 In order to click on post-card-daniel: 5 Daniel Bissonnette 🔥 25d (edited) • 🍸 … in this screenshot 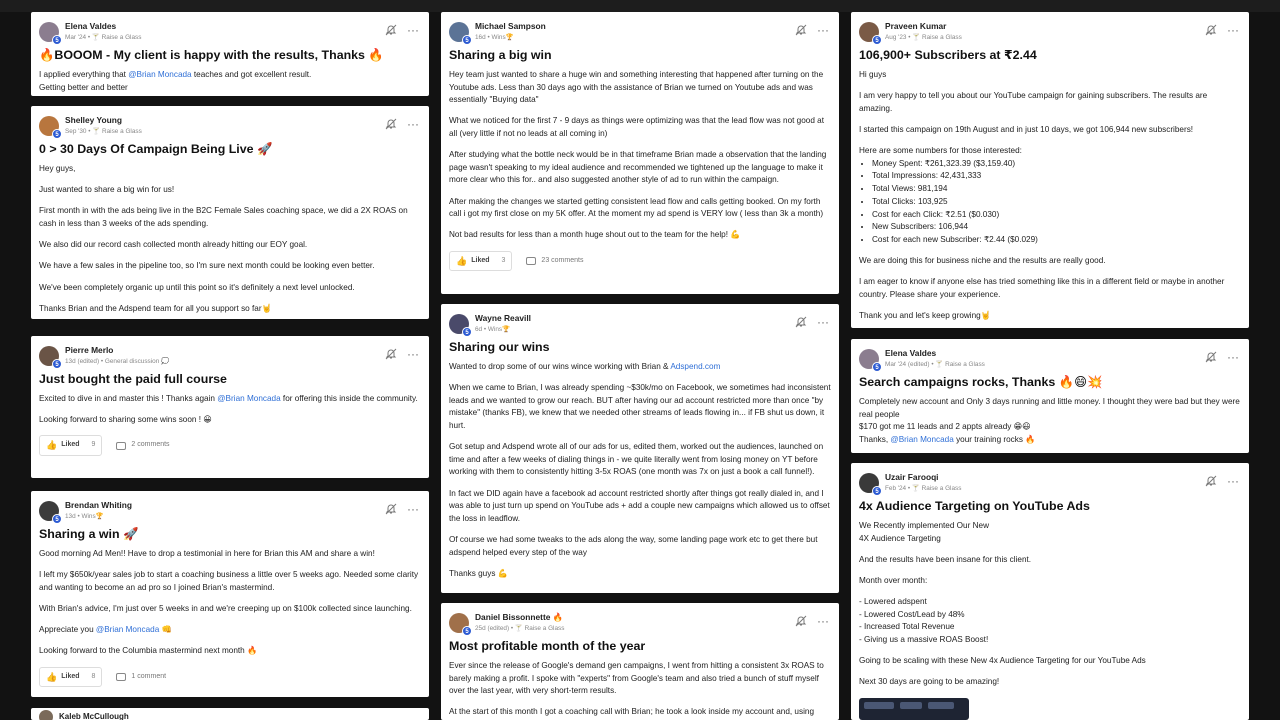, I will do `click(640, 661)`.